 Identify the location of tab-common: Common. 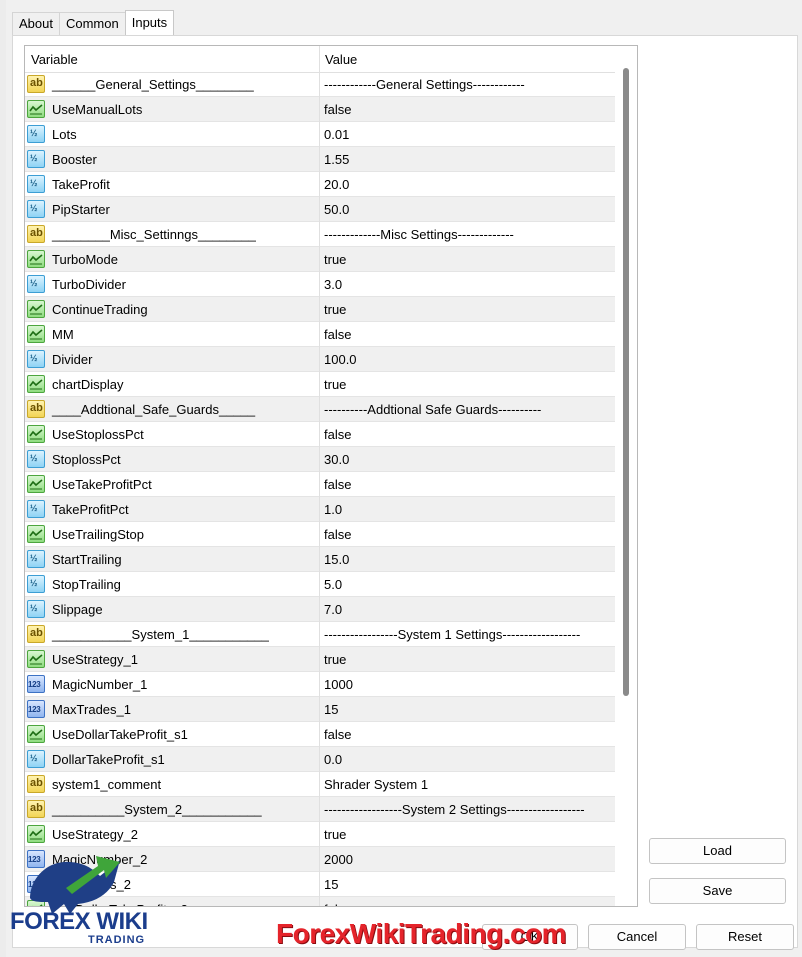
(92, 23).